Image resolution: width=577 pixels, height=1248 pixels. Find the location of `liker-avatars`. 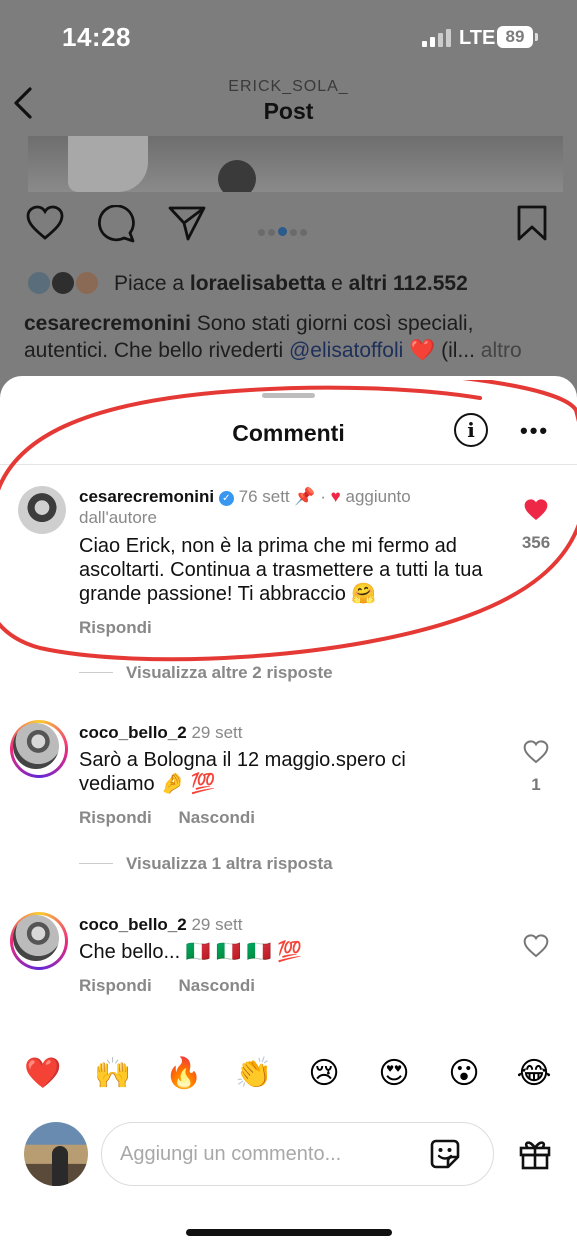

liker-avatars is located at coordinates (66, 283).